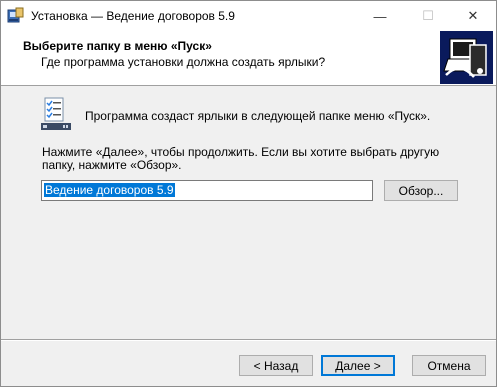 The height and width of the screenshot is (387, 497). What do you see at coordinates (15, 15) in the screenshot?
I see `installer-icon` at bounding box center [15, 15].